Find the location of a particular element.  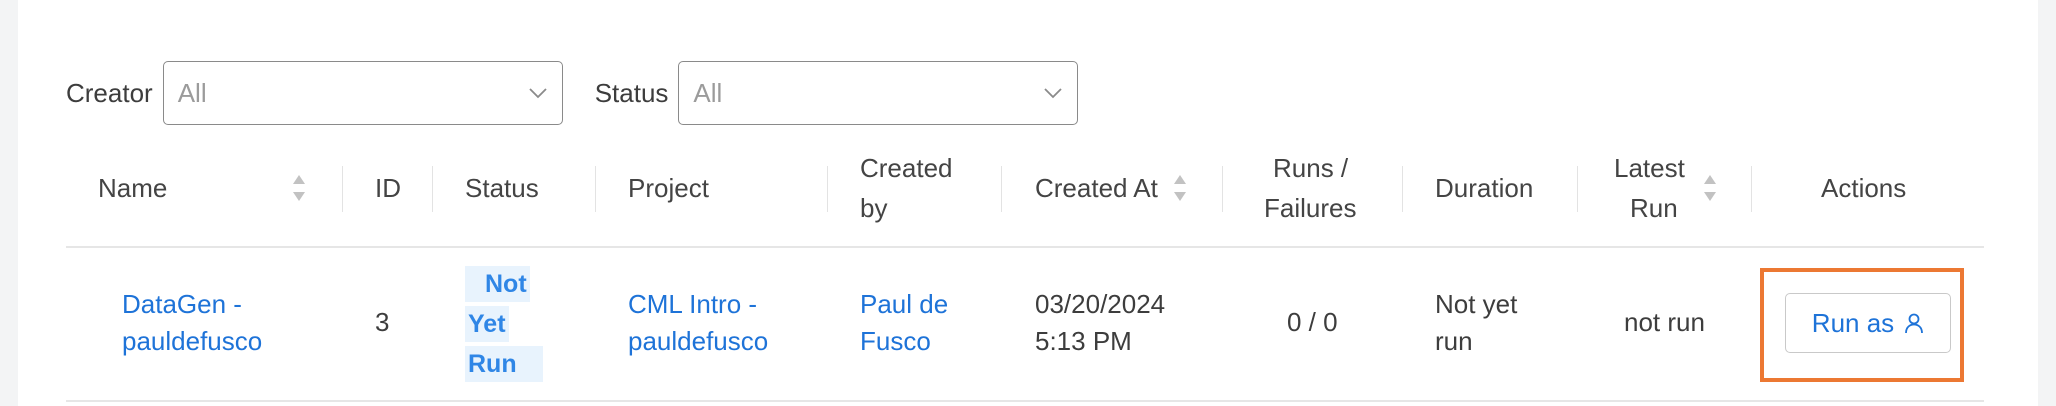

header-id: ID is located at coordinates (388, 188).